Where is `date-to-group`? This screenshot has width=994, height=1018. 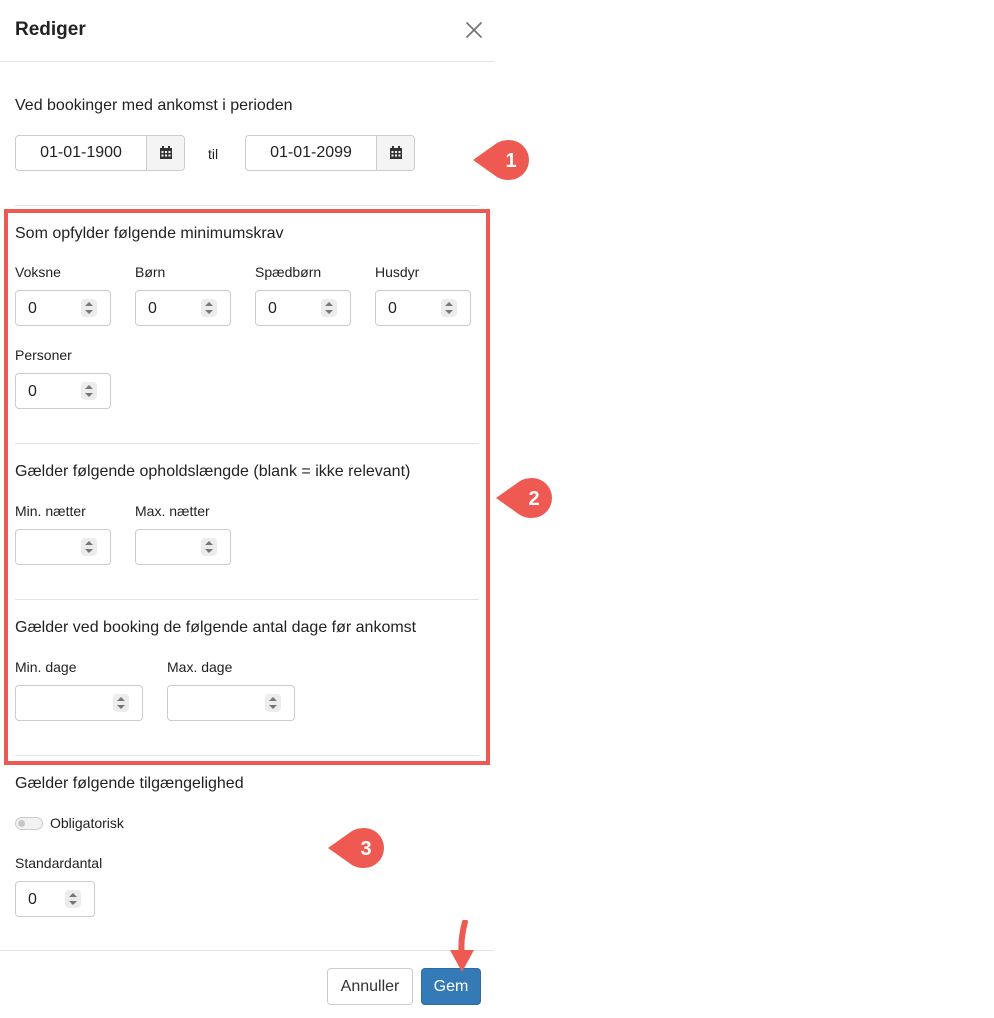
date-to-group is located at coordinates (330, 153).